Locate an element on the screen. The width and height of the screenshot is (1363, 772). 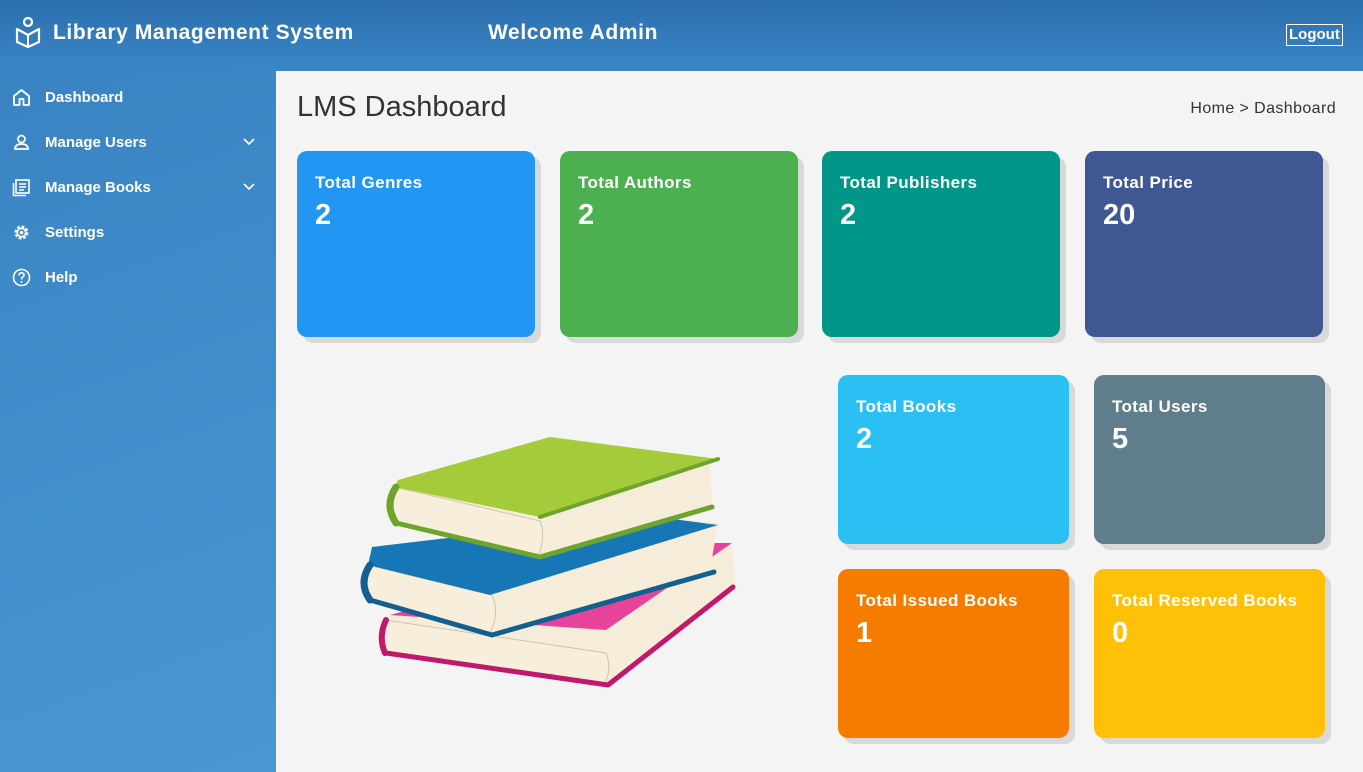
welcome-message: Welcome Admin is located at coordinates (573, 32).